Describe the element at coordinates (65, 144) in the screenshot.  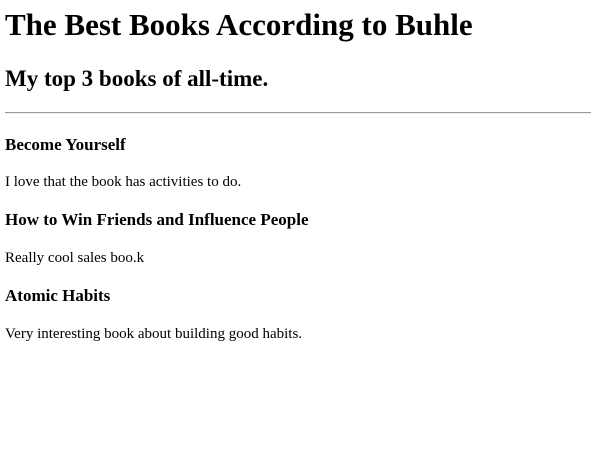
I see `book-title: Become Yourself` at that location.